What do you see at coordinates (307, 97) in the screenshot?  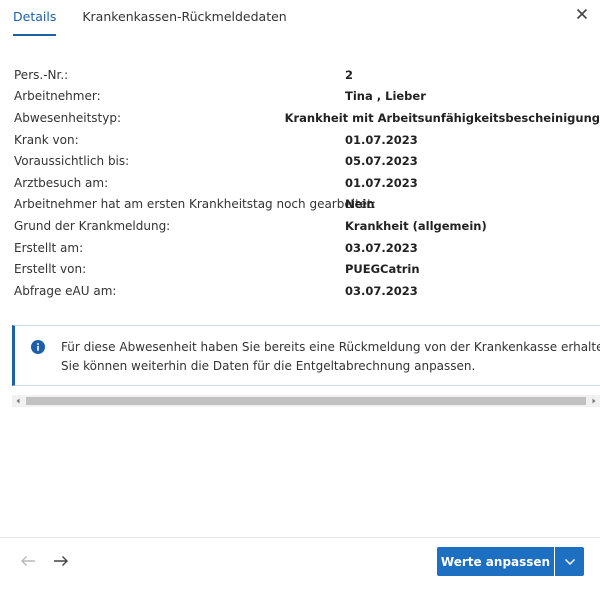 I see `detail-row-arbeitnehmer: Arbeitnehmer: Tina , Lieber` at bounding box center [307, 97].